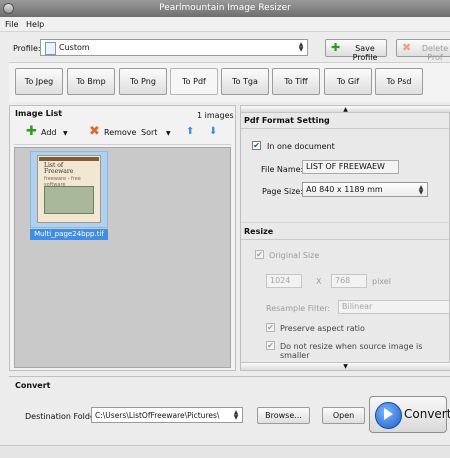 The height and width of the screenshot is (458, 450). What do you see at coordinates (94, 131) in the screenshot?
I see `remove-icon: ✖` at bounding box center [94, 131].